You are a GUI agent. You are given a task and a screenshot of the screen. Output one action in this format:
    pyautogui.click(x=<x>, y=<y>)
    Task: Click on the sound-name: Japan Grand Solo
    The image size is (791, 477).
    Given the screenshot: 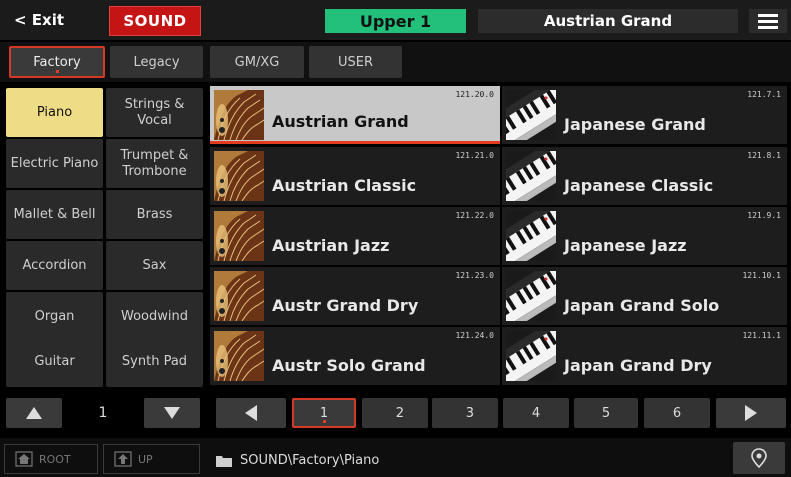 What is the action you would take?
    pyautogui.click(x=642, y=305)
    